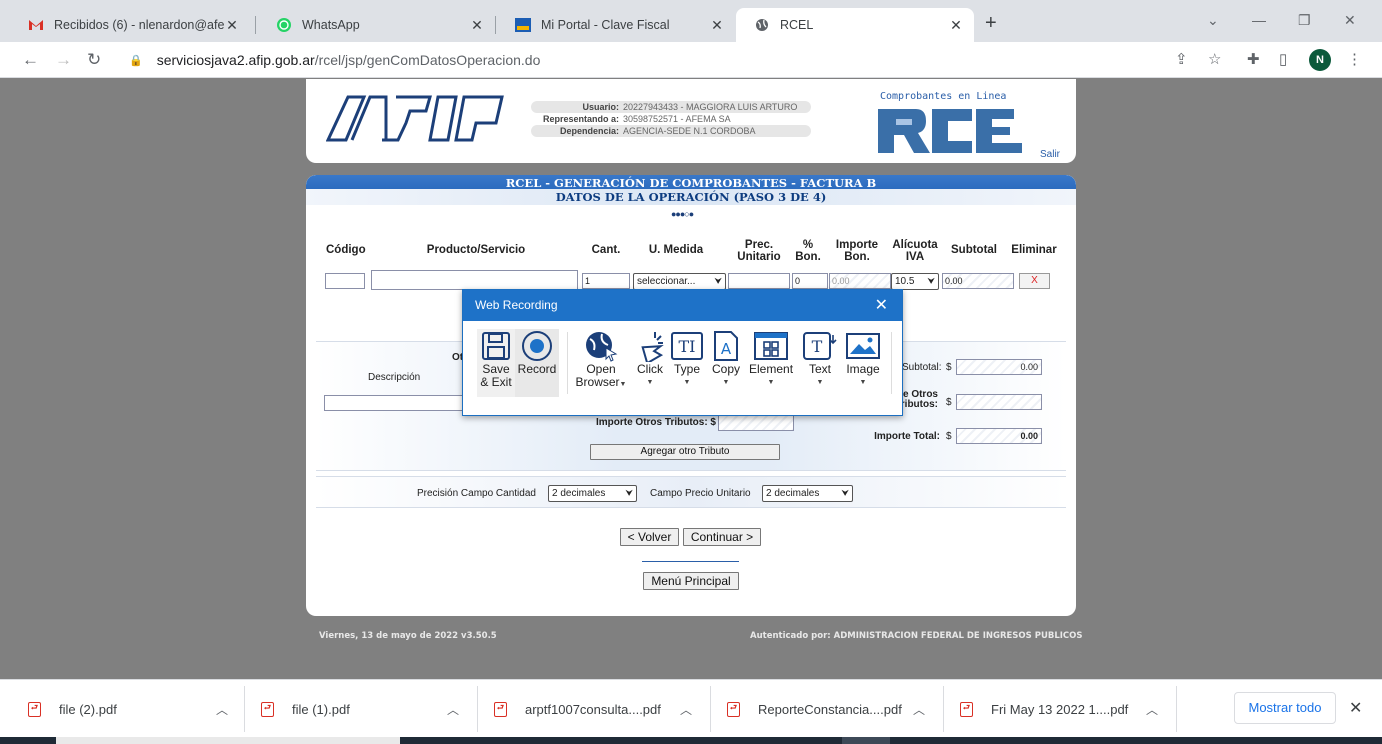 The image size is (1382, 744). What do you see at coordinates (345, 281) in the screenshot?
I see `codigo-input` at bounding box center [345, 281].